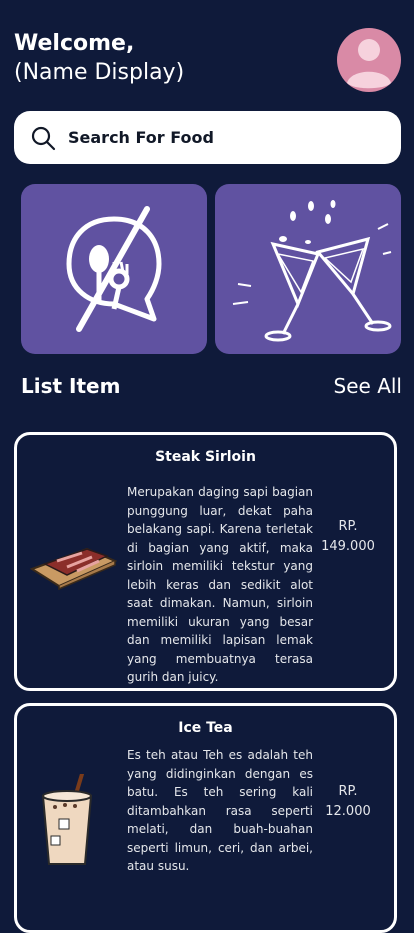 This screenshot has height=933, width=414. Describe the element at coordinates (368, 386) in the screenshot. I see `see-all-link: See All` at that location.